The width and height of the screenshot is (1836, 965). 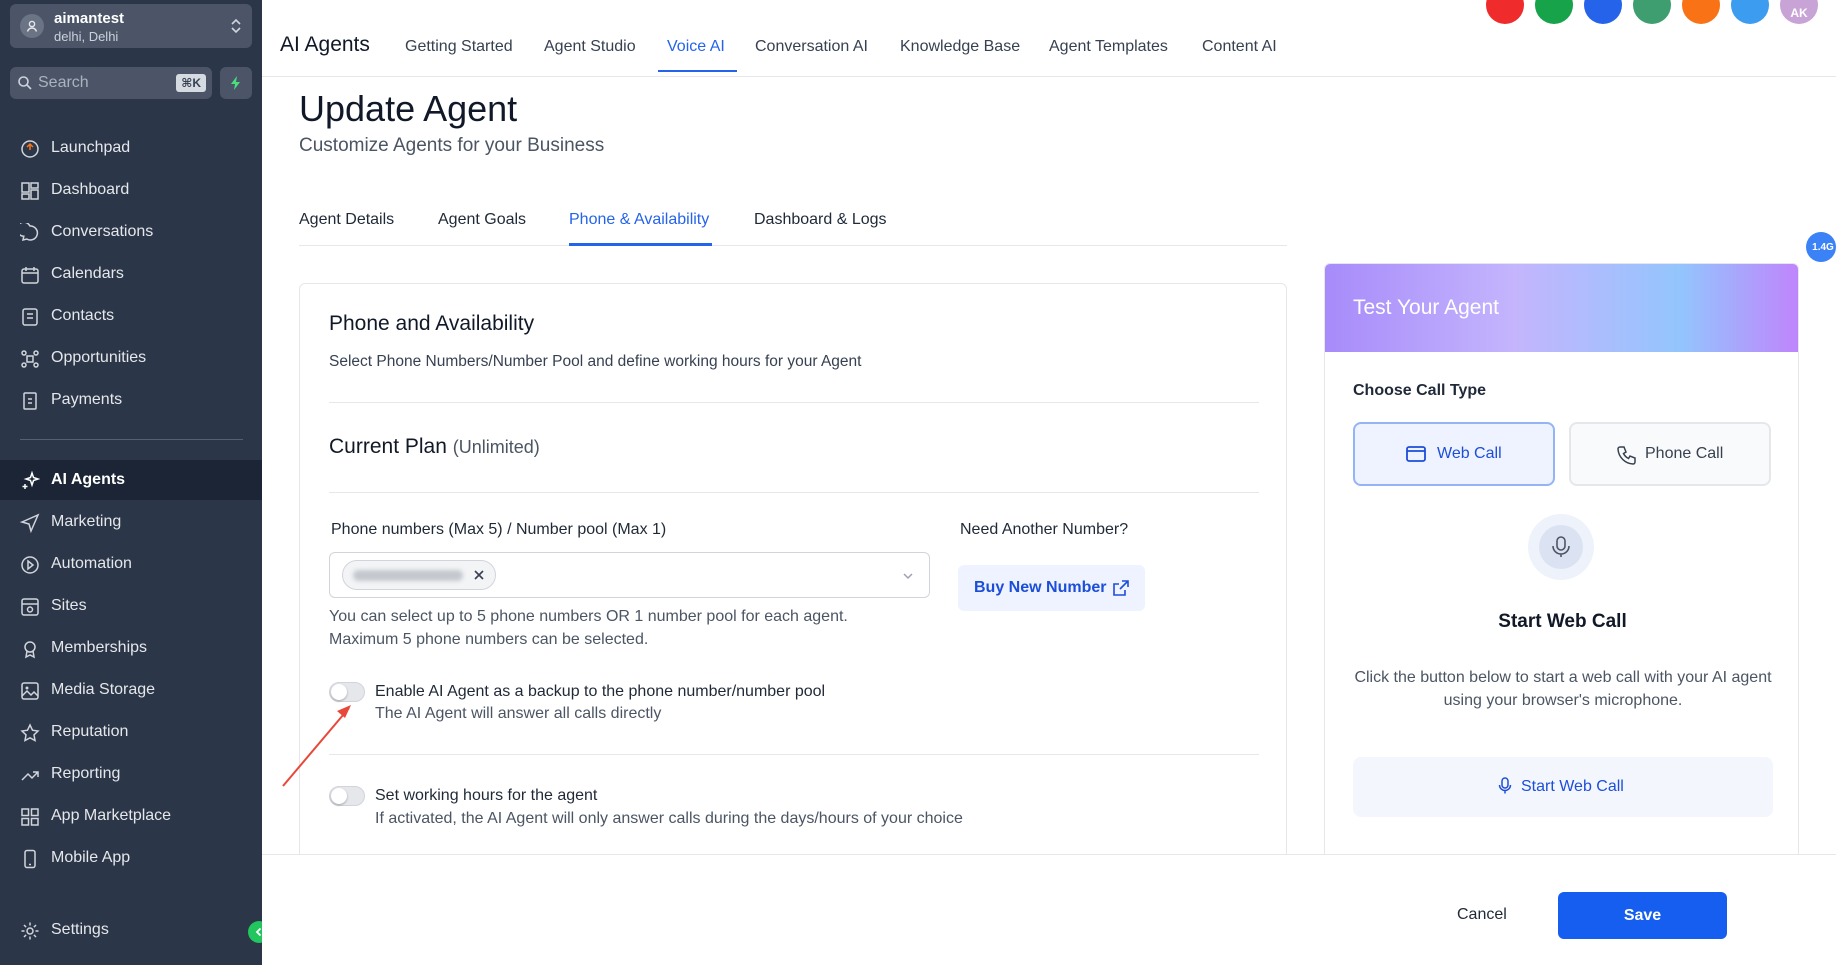 I want to click on sidebar-item-label: AI Agents, so click(x=88, y=479).